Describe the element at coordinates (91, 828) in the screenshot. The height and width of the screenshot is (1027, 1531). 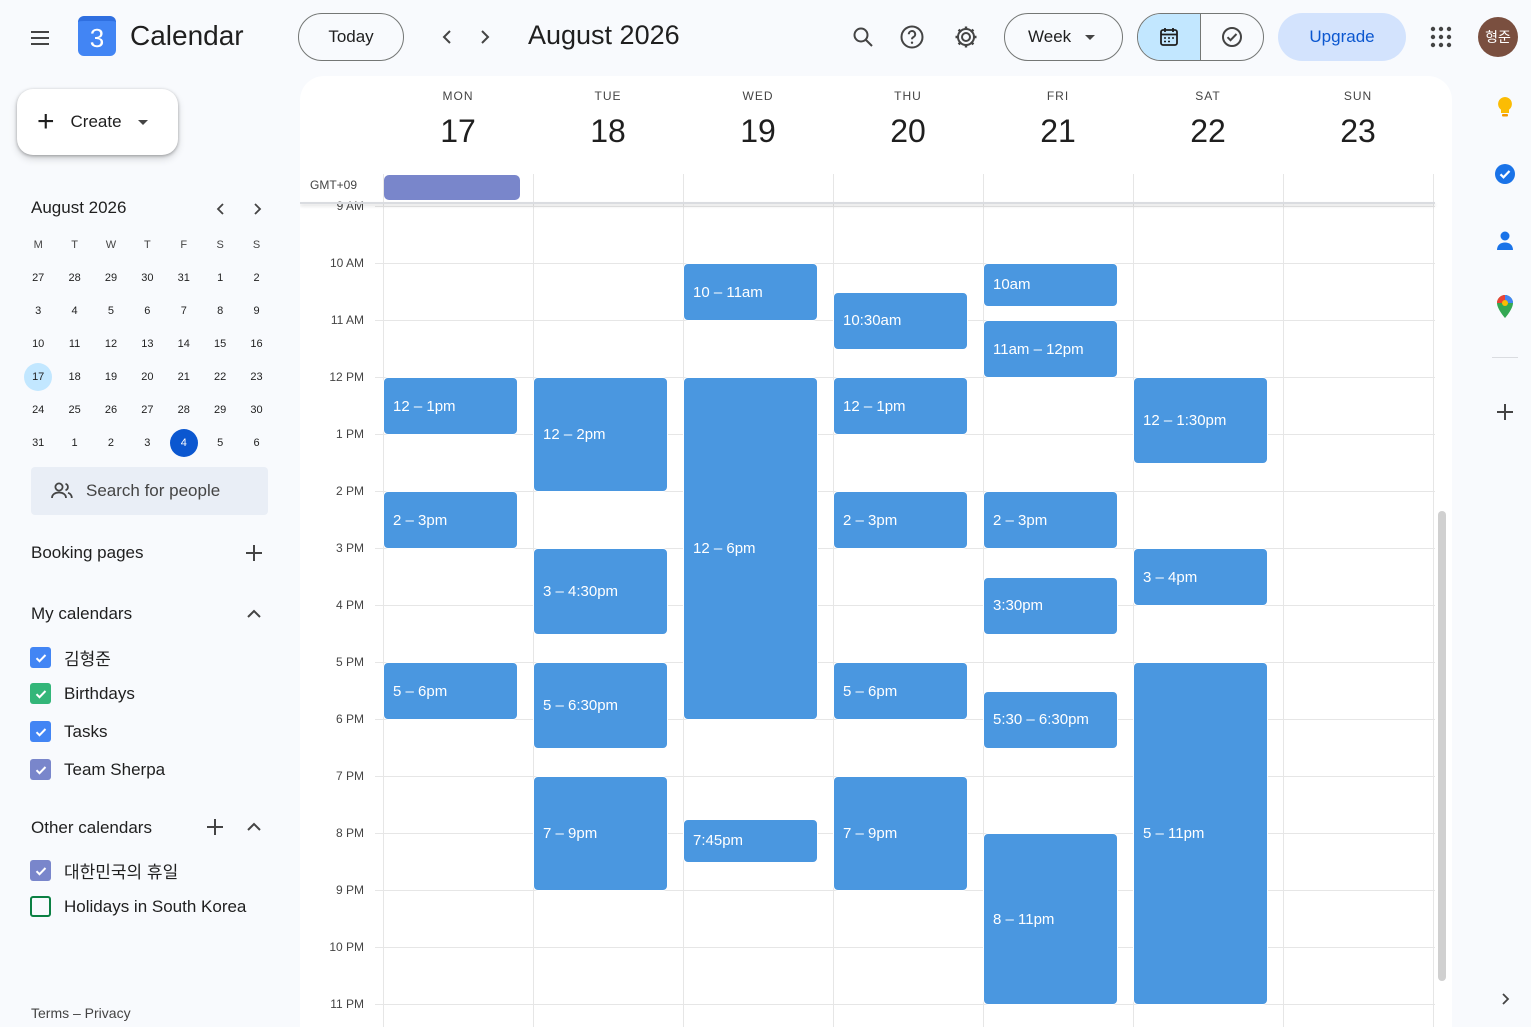
I see `other-calendars-title: Other calendars` at that location.